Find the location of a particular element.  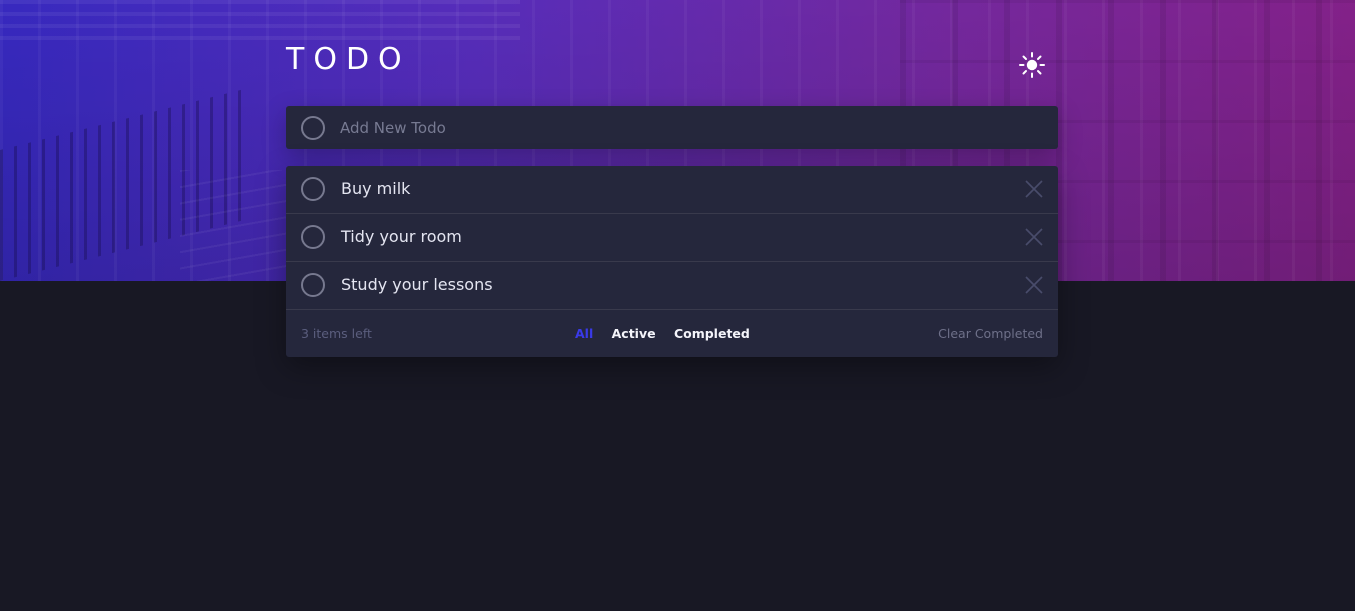

items-left-count: 3 items left is located at coordinates (336, 333).